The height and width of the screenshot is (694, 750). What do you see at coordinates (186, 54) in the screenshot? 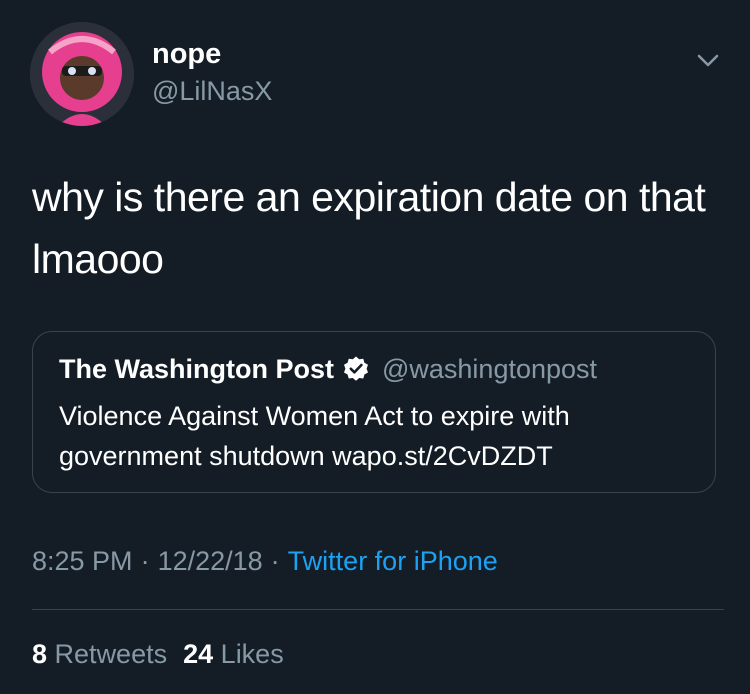
I see `author-display-name: nope` at bounding box center [186, 54].